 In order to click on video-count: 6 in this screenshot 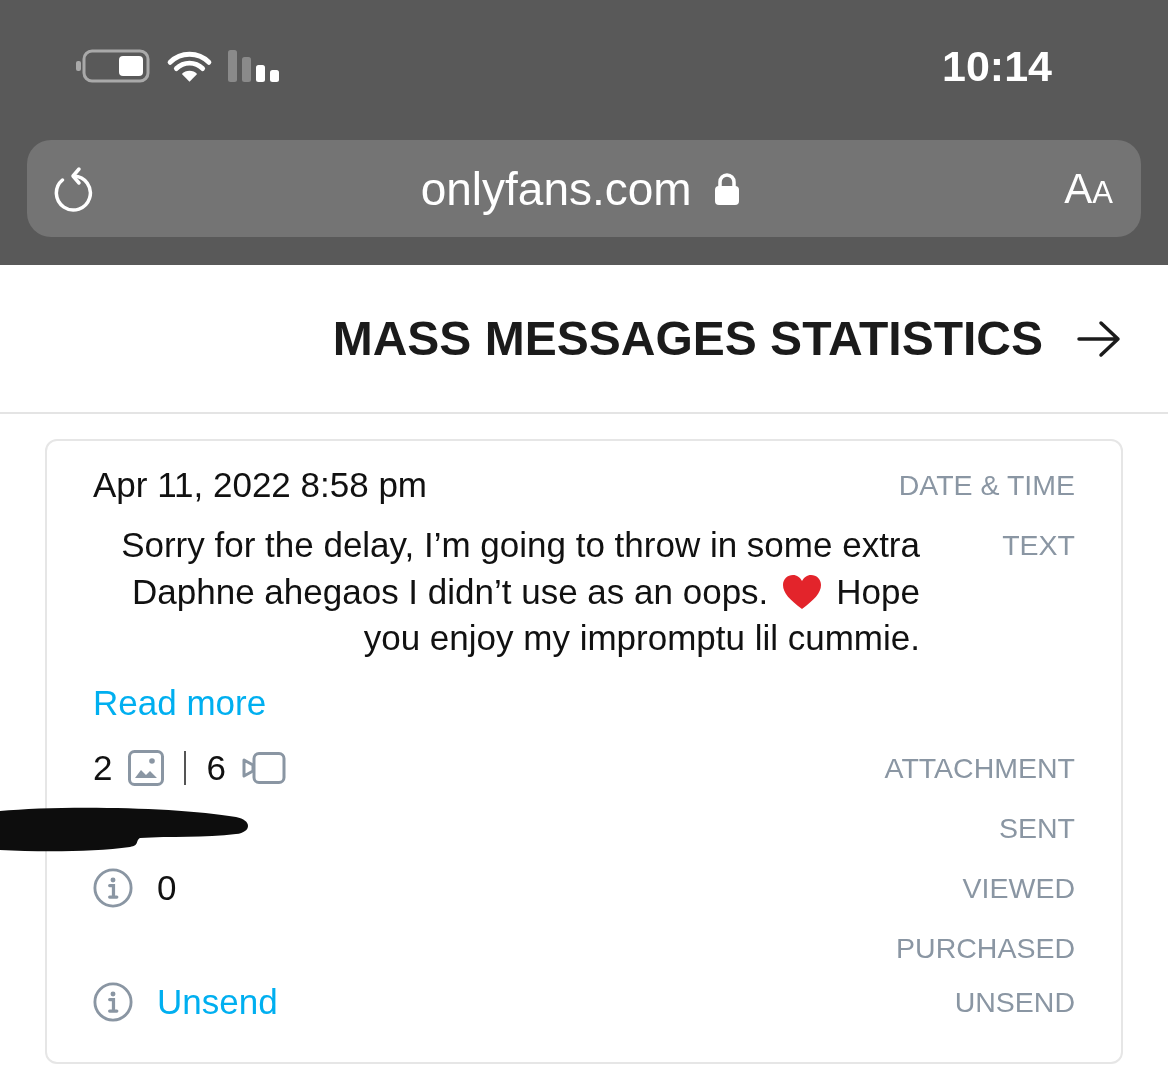, I will do `click(216, 767)`.